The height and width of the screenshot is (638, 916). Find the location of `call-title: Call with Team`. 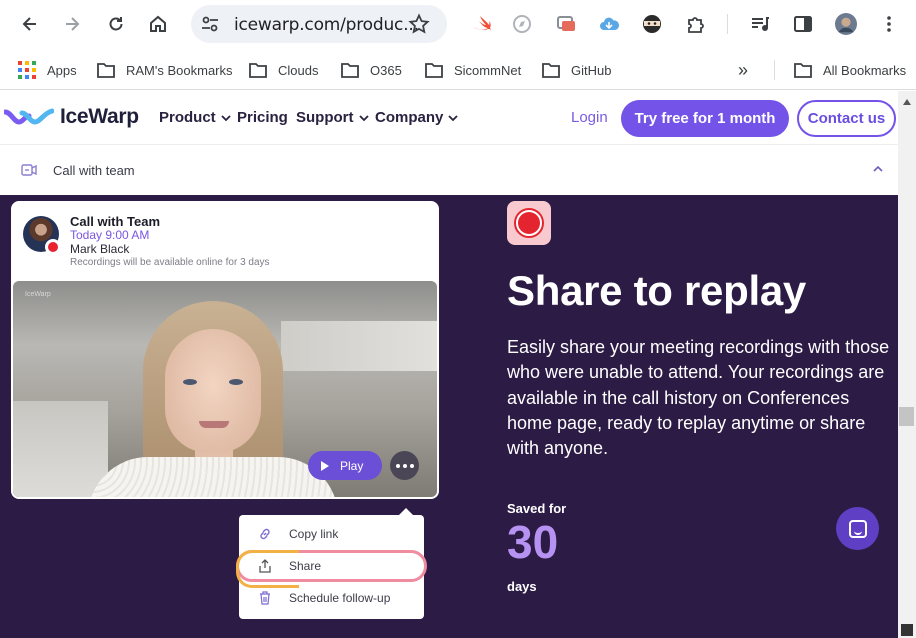

call-title: Call with Team is located at coordinates (115, 221).